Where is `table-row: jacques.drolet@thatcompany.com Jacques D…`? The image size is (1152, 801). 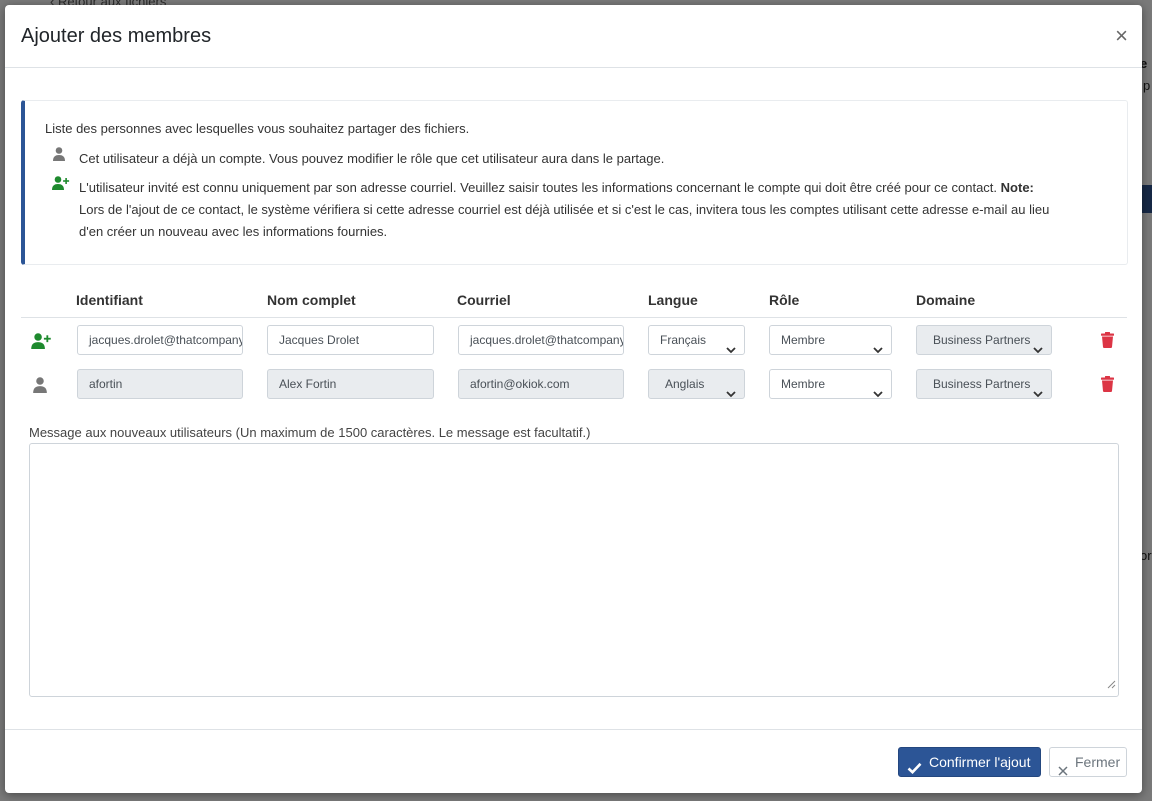 table-row: jacques.drolet@thatcompany.com Jacques D… is located at coordinates (574, 347).